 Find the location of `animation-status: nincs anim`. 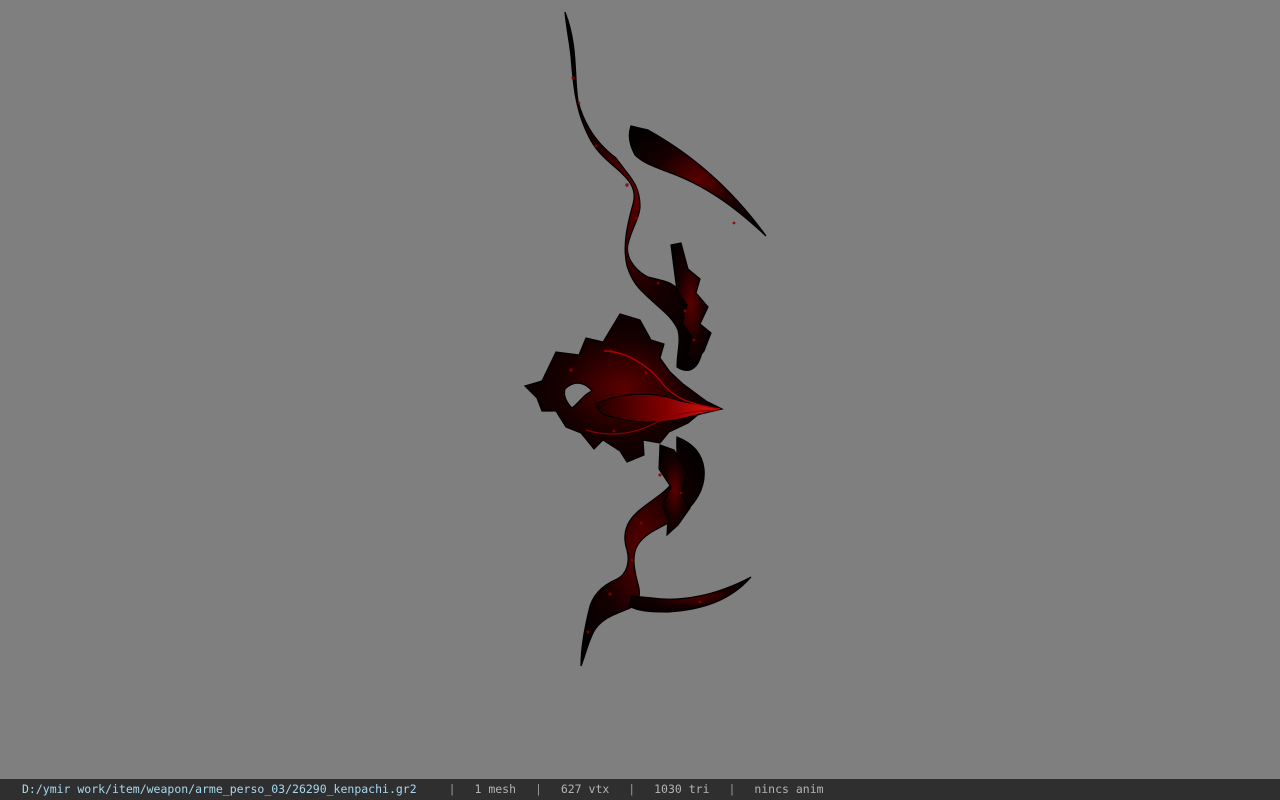

animation-status: nincs anim is located at coordinates (789, 789).